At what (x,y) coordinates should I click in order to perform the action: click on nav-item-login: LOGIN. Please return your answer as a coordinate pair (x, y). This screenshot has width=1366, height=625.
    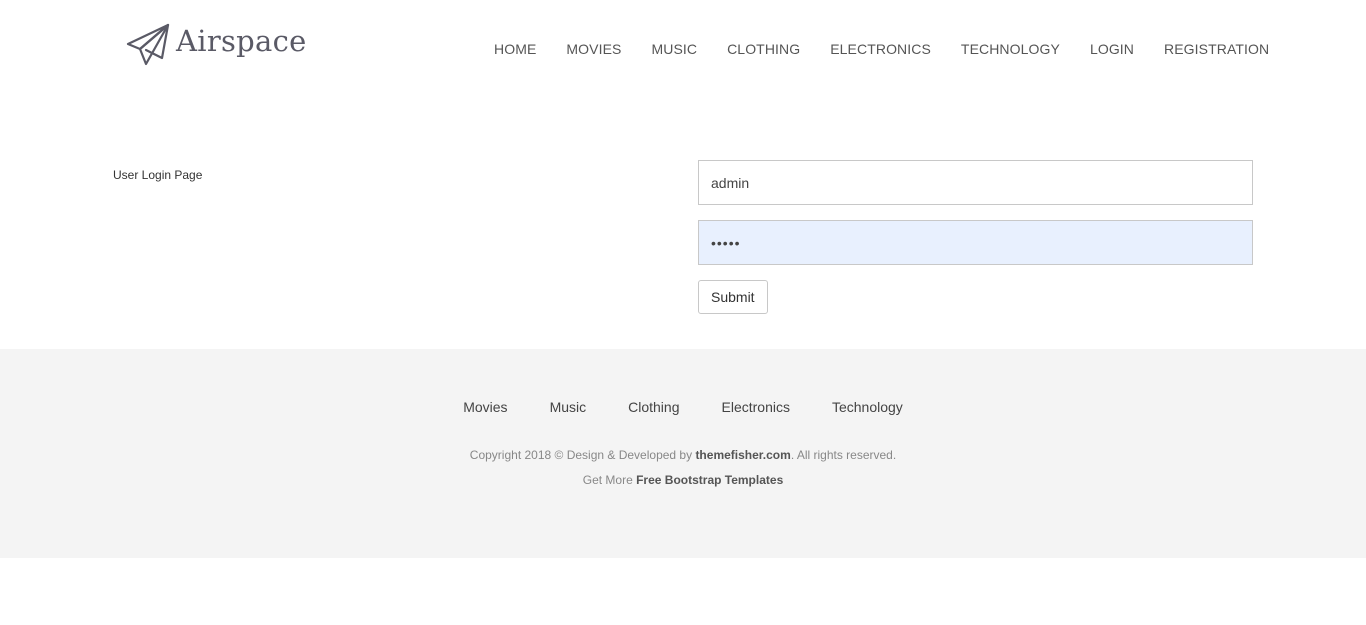
    Looking at the image, I should click on (1112, 49).